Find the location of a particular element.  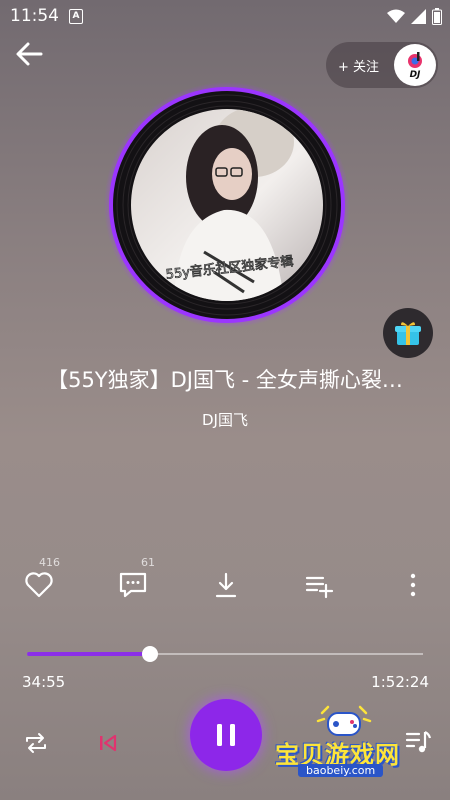

action-row is located at coordinates (225, 583).